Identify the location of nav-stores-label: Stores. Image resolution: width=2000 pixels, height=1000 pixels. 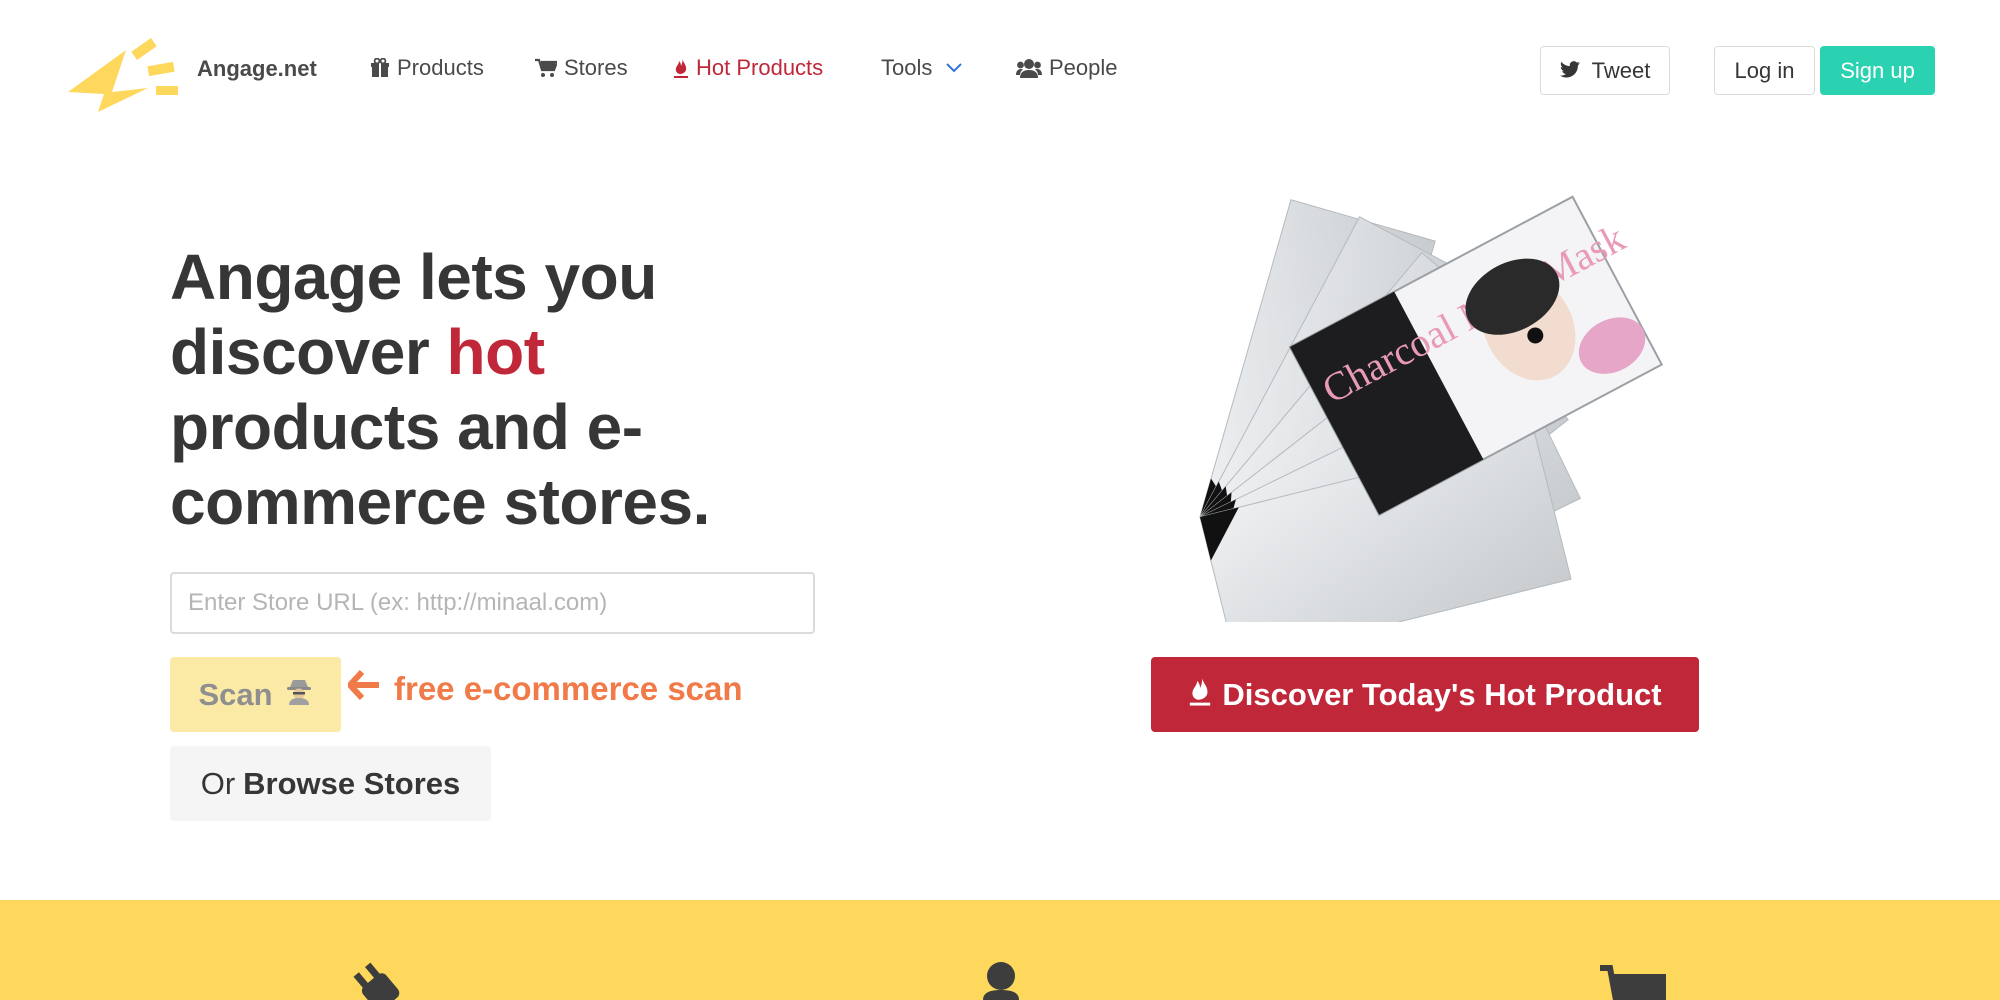
(596, 67).